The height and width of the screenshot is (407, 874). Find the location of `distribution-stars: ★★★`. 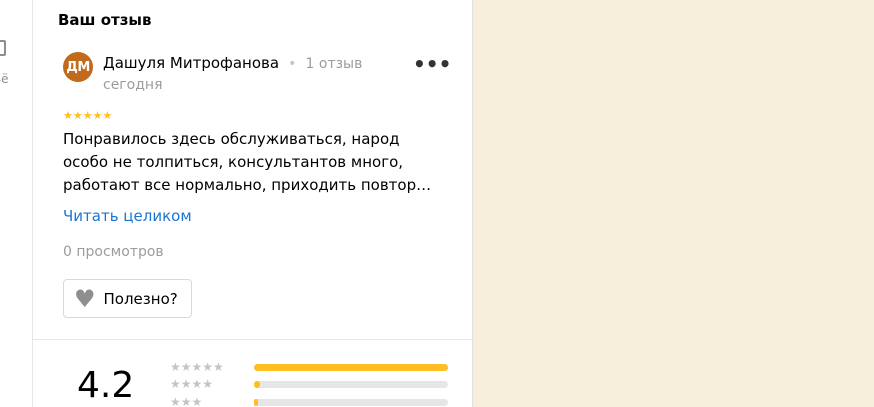

distribution-stars: ★★★ is located at coordinates (186, 401).